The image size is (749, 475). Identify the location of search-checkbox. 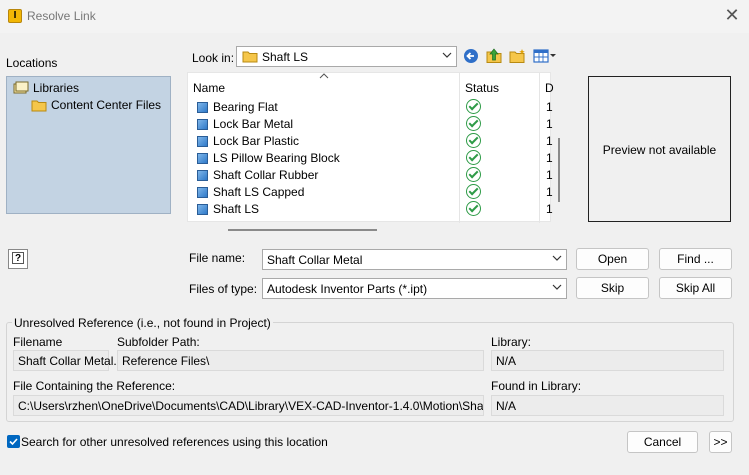
(13, 441).